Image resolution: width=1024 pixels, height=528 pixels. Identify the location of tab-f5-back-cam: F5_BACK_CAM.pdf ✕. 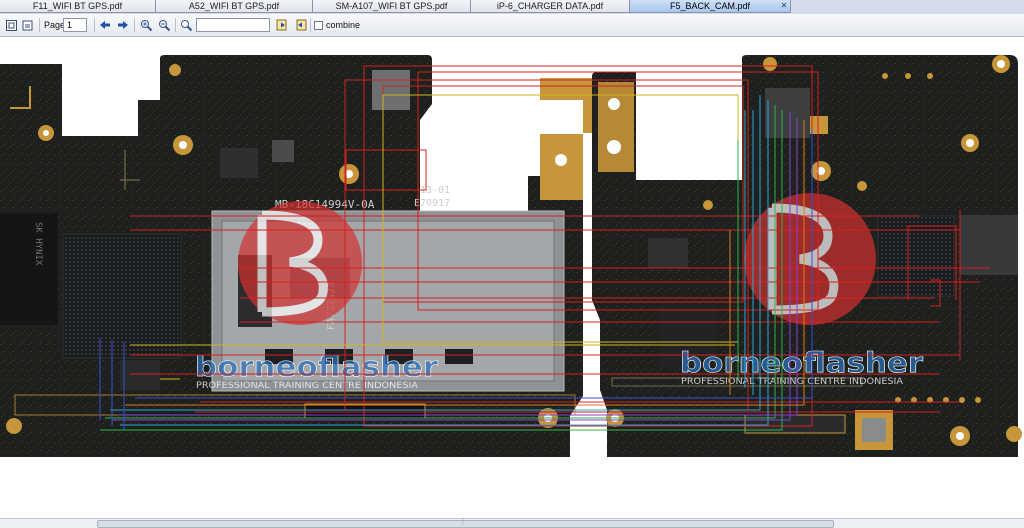
(710, 6).